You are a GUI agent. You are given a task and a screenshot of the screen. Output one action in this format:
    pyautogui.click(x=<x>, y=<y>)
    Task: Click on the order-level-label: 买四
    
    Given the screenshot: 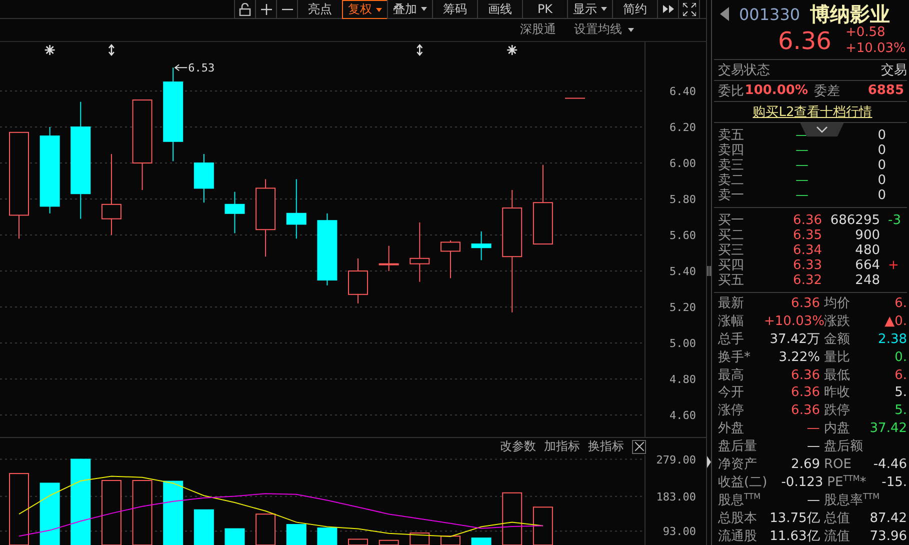 What is the action you would take?
    pyautogui.click(x=731, y=265)
    